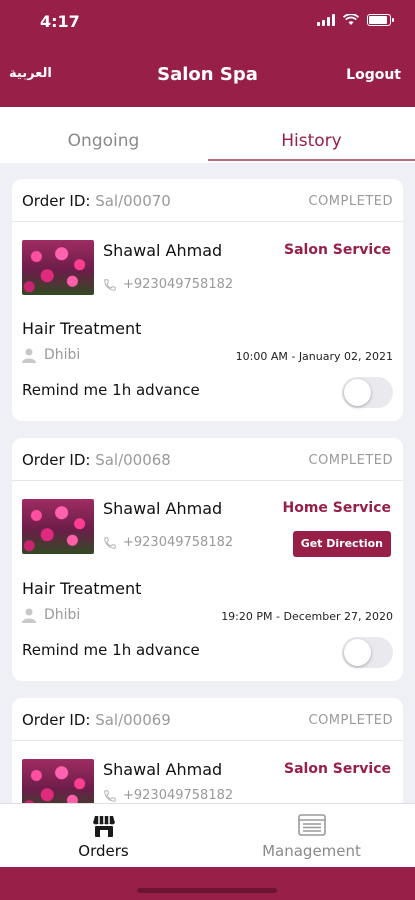 The width and height of the screenshot is (415, 900). What do you see at coordinates (207, 200) in the screenshot?
I see `order-card-header: Order ID: Sal/00070 COMPLETED` at bounding box center [207, 200].